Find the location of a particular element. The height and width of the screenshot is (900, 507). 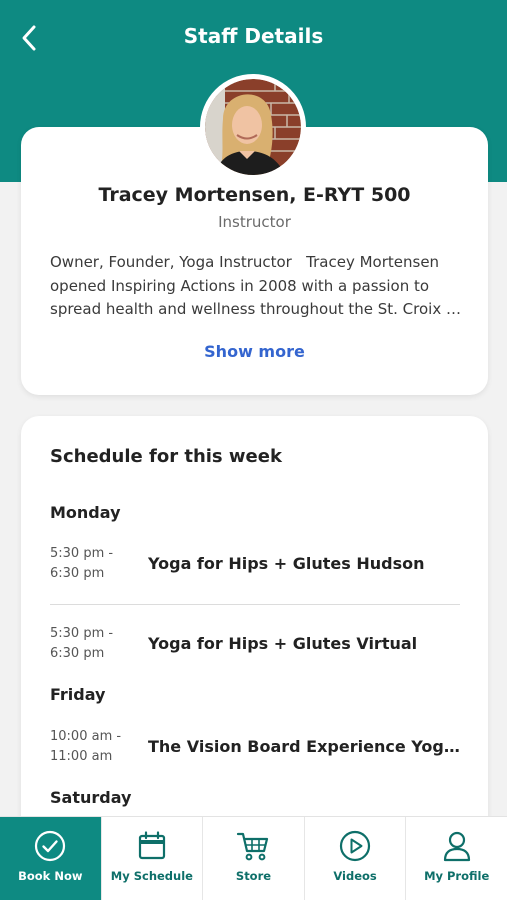

class-time-end: 11:00 am is located at coordinates (81, 756).